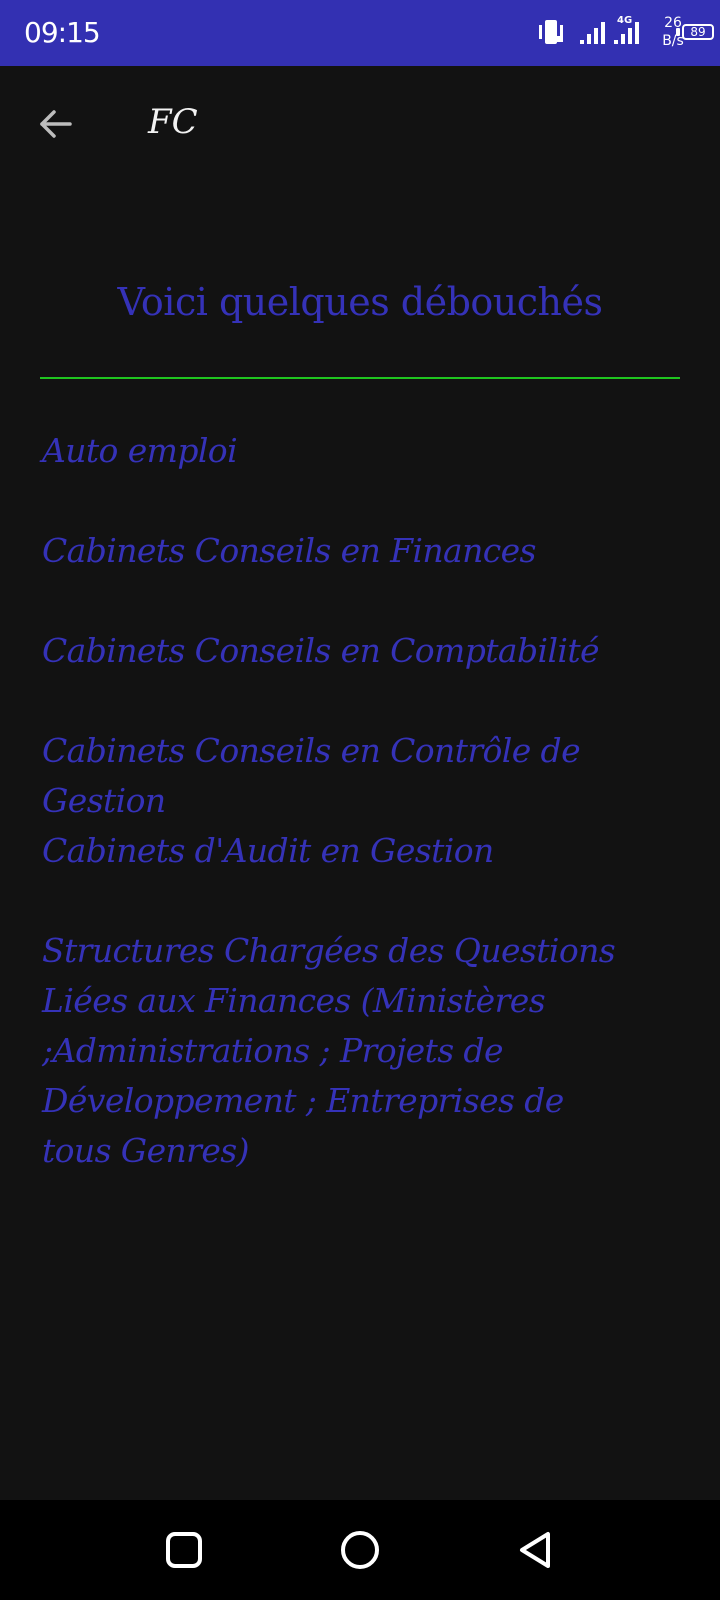 The image size is (720, 1600). I want to click on signal-4g-icon: 4G, so click(626, 29).